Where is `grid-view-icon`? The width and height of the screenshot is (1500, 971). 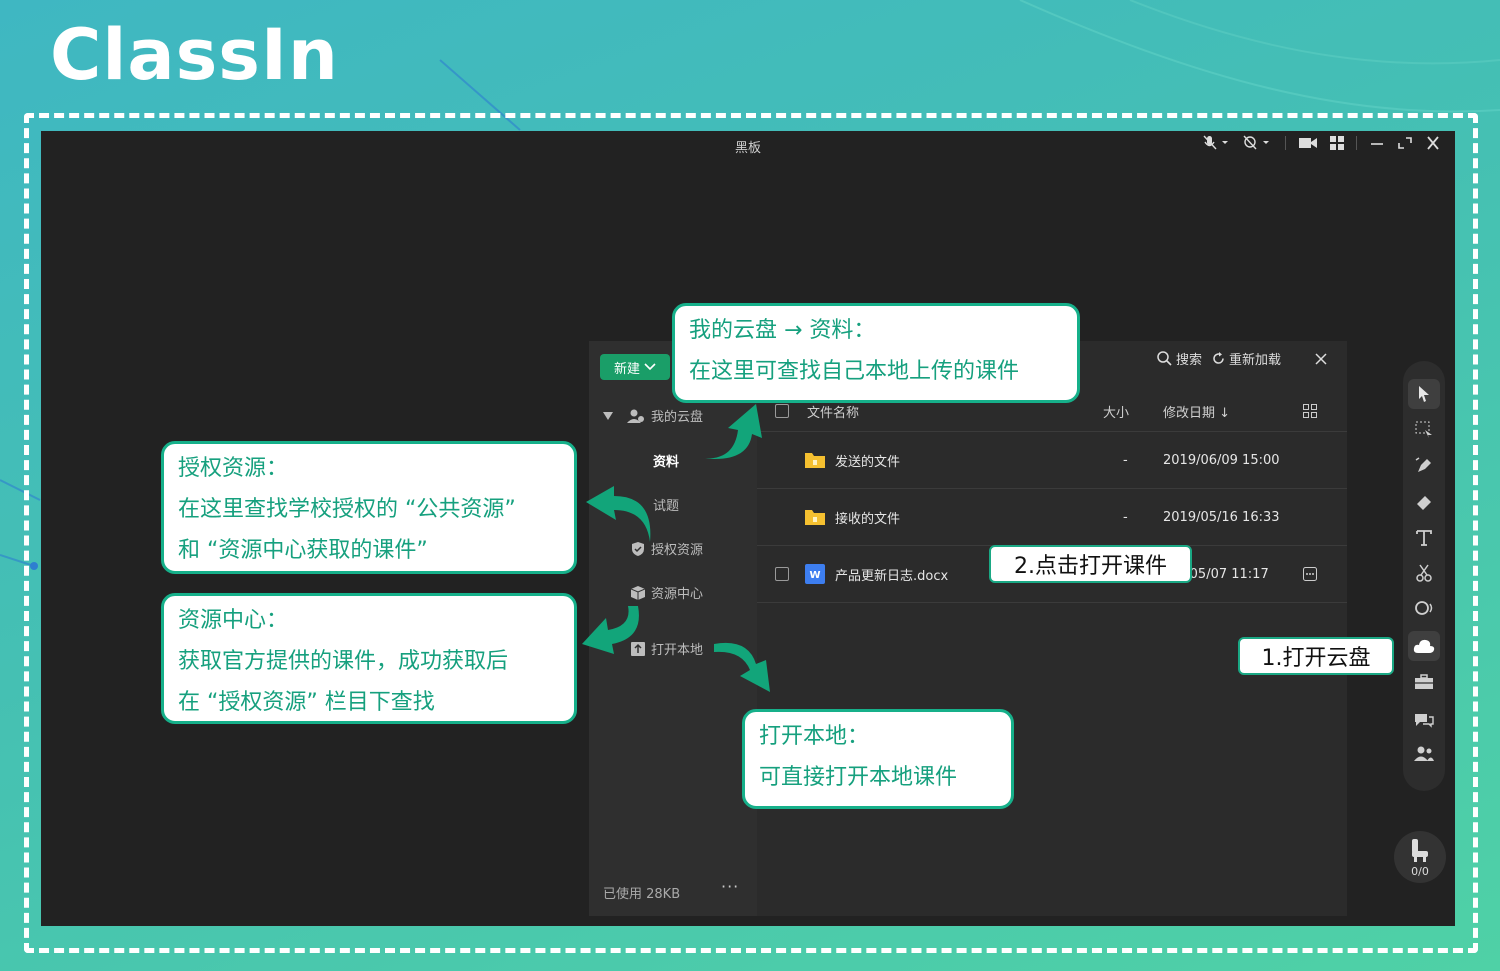
grid-view-icon is located at coordinates (1310, 411).